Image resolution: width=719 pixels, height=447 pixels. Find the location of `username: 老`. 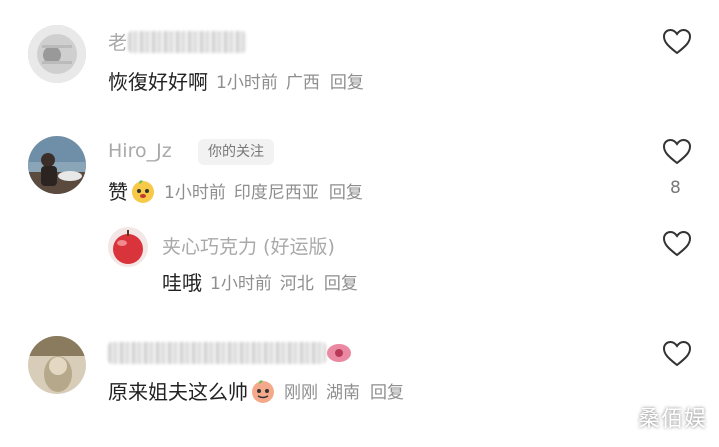

username: 老 is located at coordinates (117, 41).